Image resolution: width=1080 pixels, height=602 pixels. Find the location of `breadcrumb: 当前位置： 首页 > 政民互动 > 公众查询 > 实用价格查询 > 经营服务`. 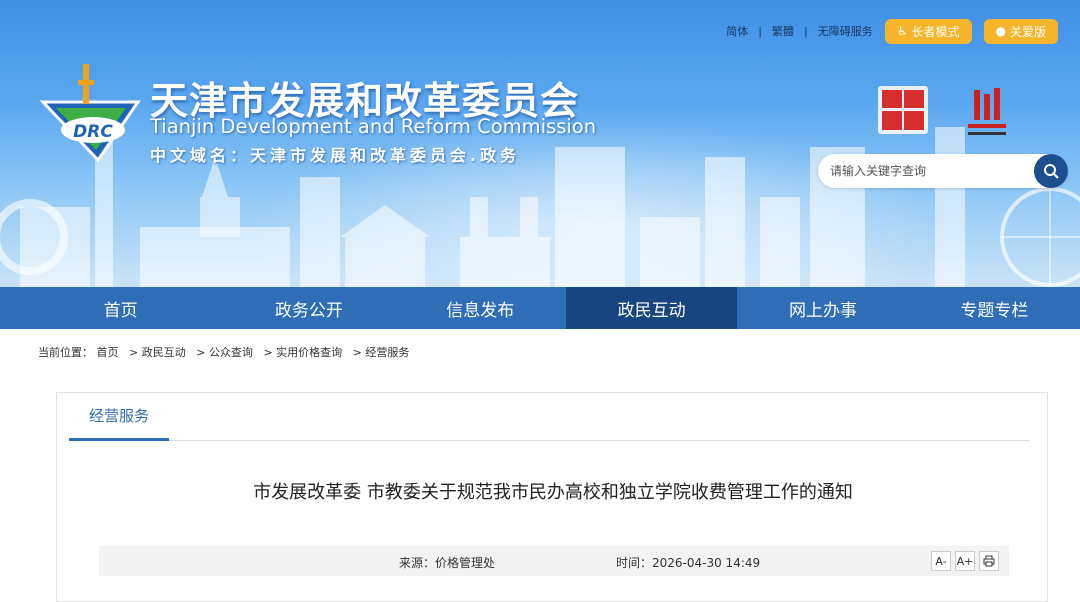

breadcrumb: 当前位置： 首页 > 政民互动 > 公众查询 > 实用价格查询 > 经营服务 is located at coordinates (223, 352).